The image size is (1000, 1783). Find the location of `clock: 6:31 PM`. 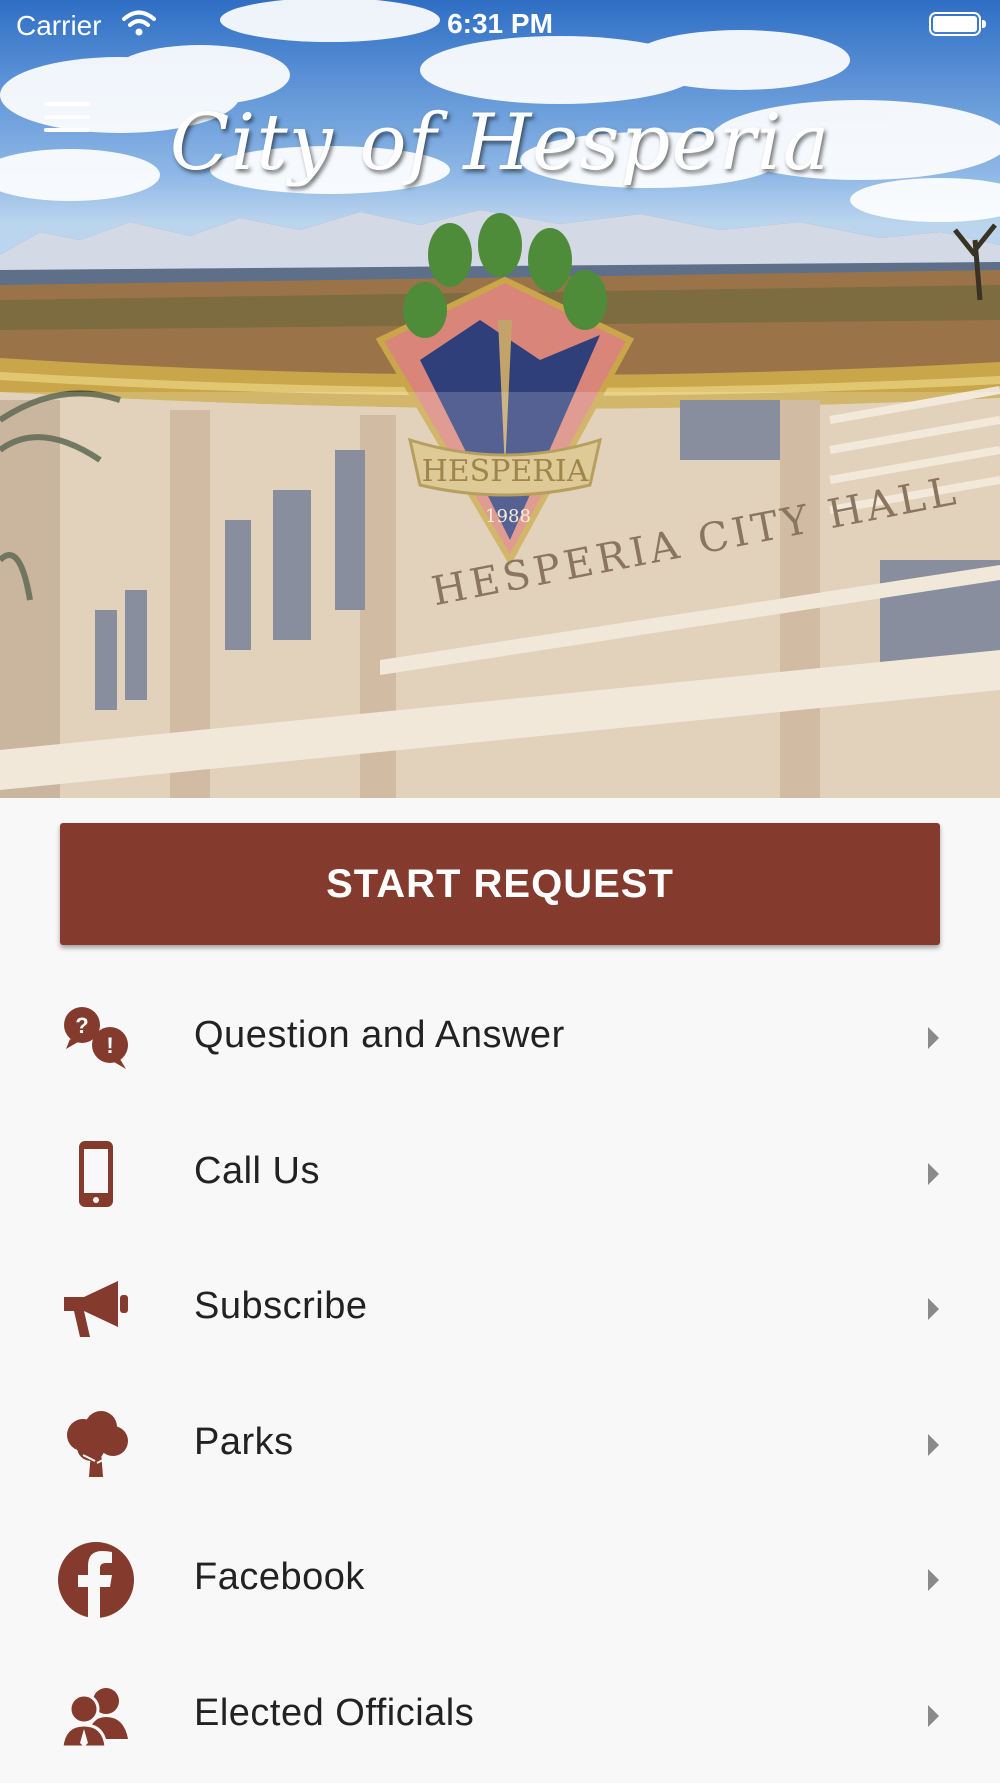

clock: 6:31 PM is located at coordinates (500, 24).